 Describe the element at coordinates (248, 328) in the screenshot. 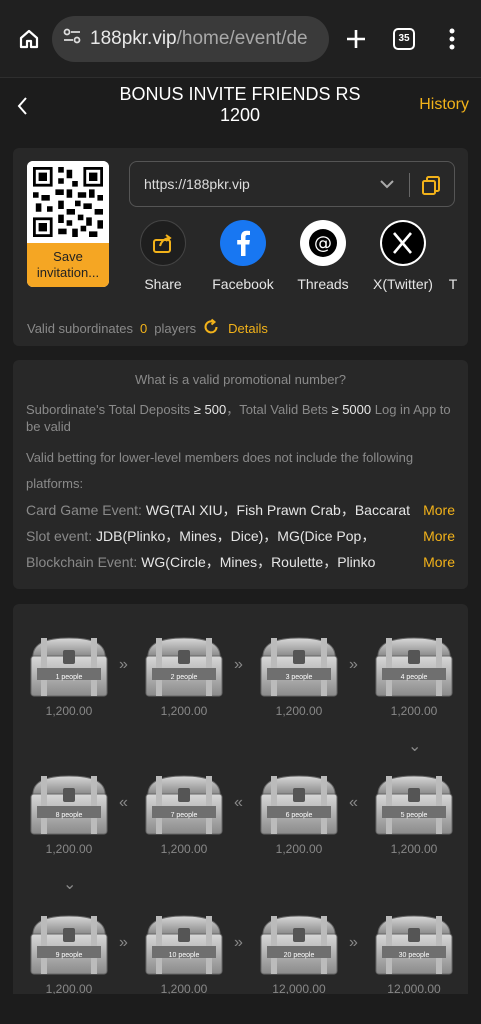

I see `details-link: Details` at that location.